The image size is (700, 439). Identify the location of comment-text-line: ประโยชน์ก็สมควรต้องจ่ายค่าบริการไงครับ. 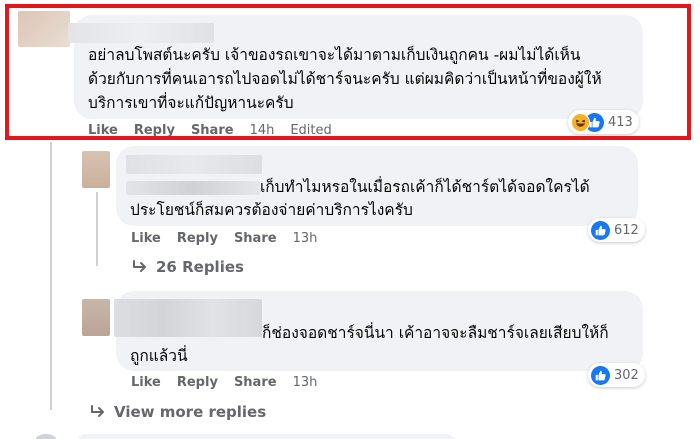
(271, 210).